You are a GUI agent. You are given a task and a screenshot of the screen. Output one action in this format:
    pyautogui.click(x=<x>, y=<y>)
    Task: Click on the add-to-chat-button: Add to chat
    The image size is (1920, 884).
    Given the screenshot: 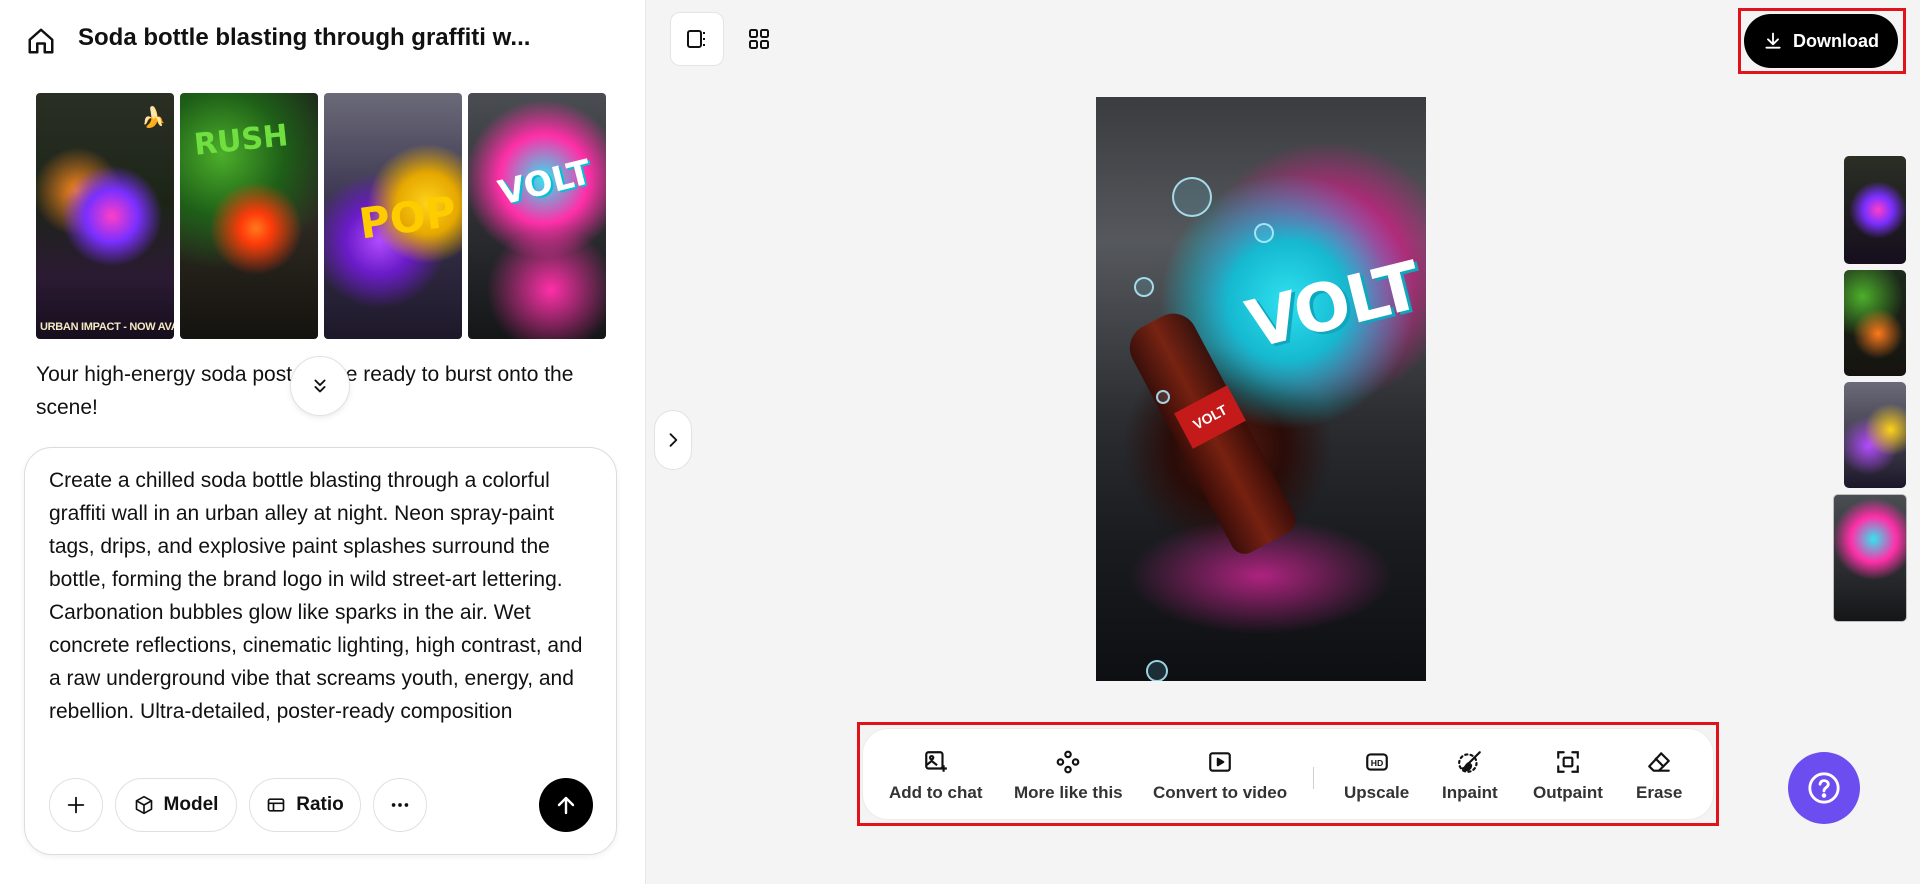 What is the action you would take?
    pyautogui.click(x=936, y=776)
    